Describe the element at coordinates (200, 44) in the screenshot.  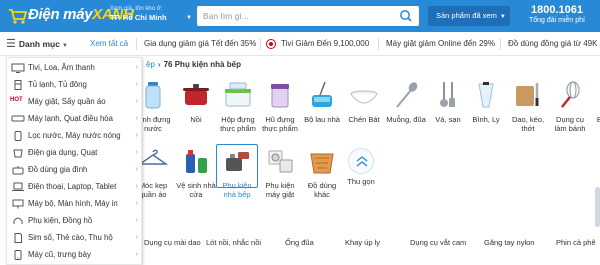
I see `promo-link-appliances: Gia dụng giảm giá Tết đến 35%` at that location.